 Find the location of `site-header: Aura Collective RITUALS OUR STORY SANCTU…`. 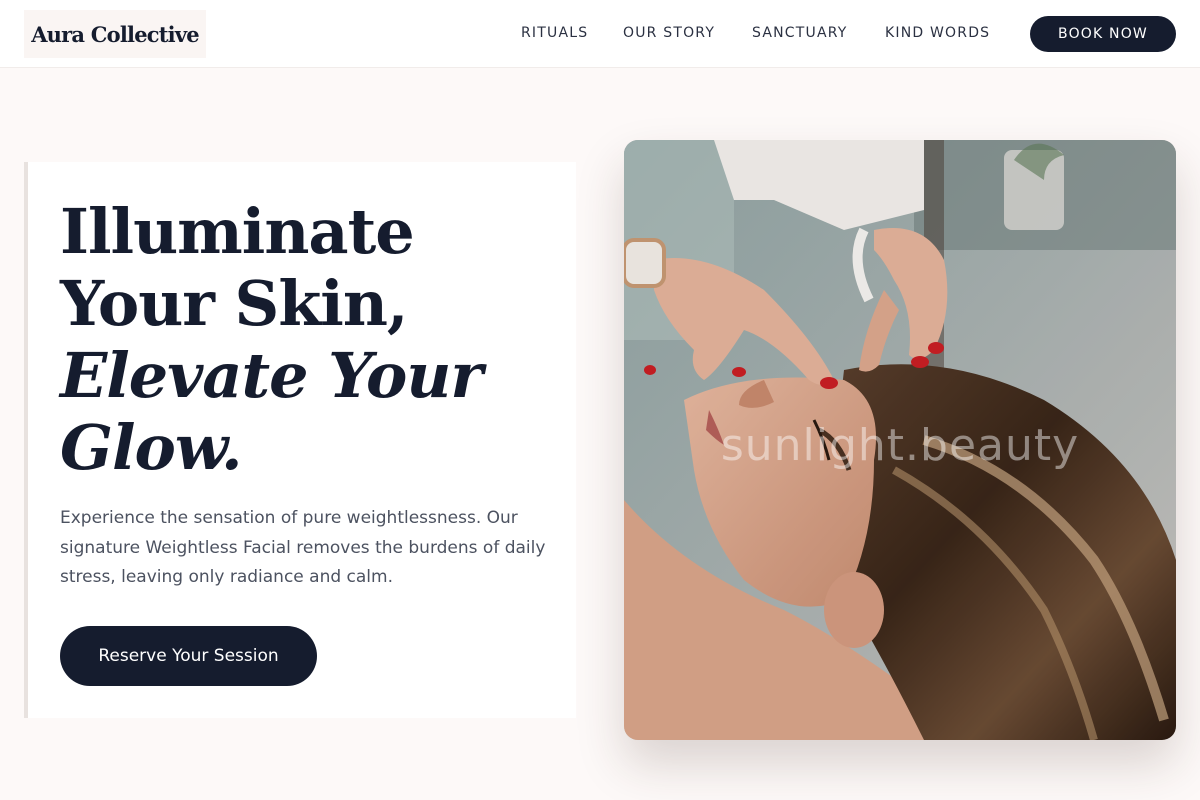

site-header: Aura Collective RITUALS OUR STORY SANCTU… is located at coordinates (600, 34).